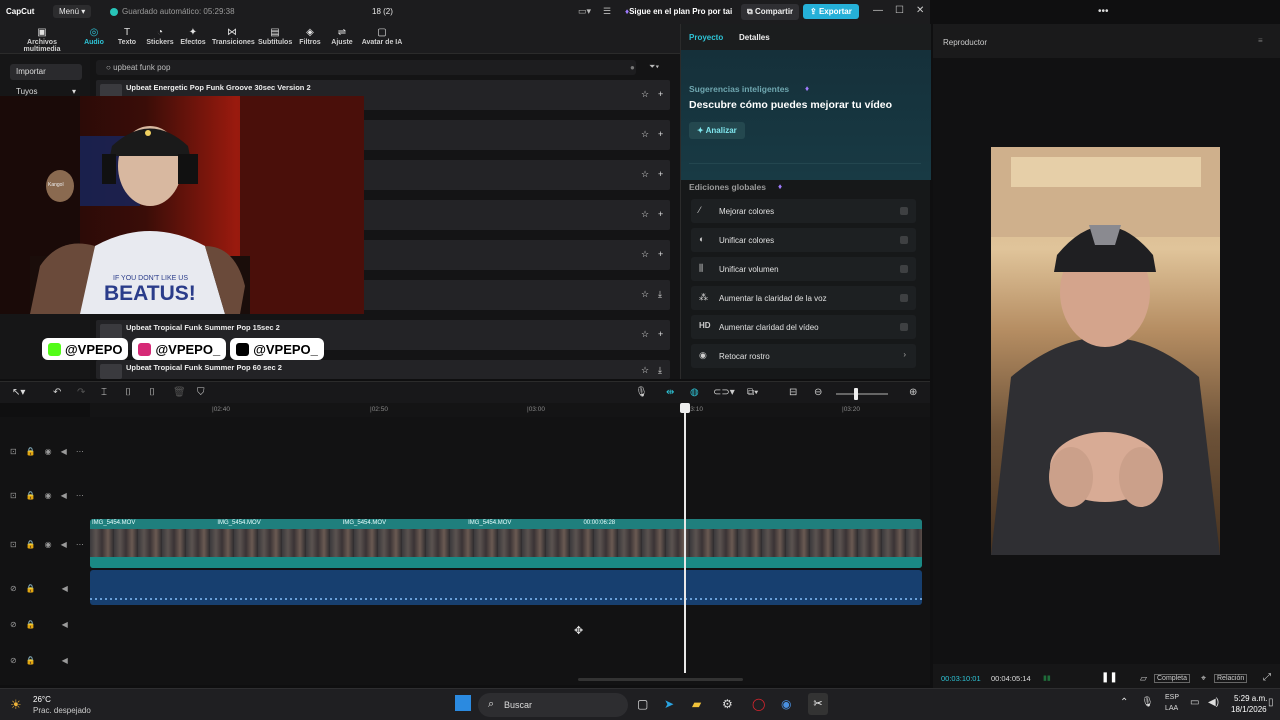 Image resolution: width=1280 pixels, height=720 pixels. What do you see at coordinates (632, 67) in the screenshot?
I see `clear-search-icon: ●` at bounding box center [632, 67].